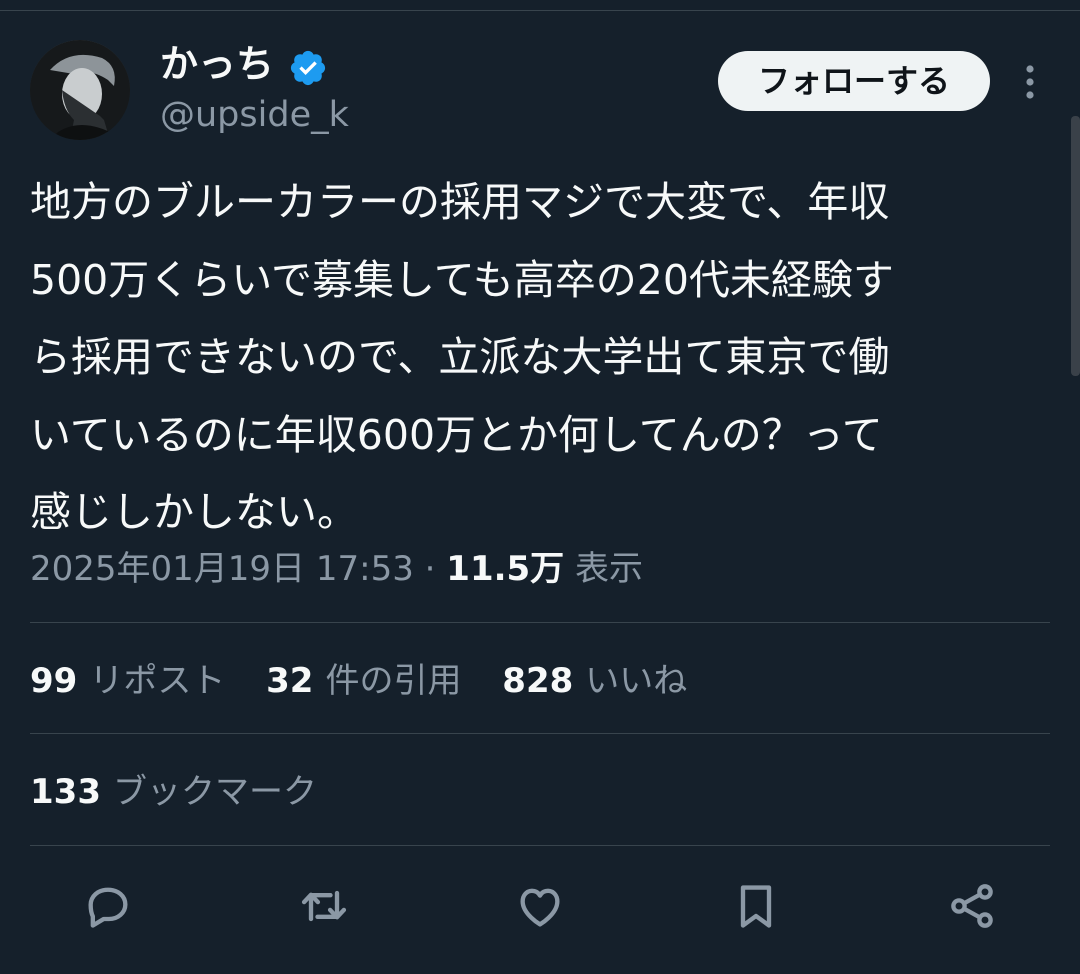  Describe the element at coordinates (460, 202) in the screenshot. I see `tweet-text-line: 地方のブルーカラーの採用マジで大変で、年収` at that location.